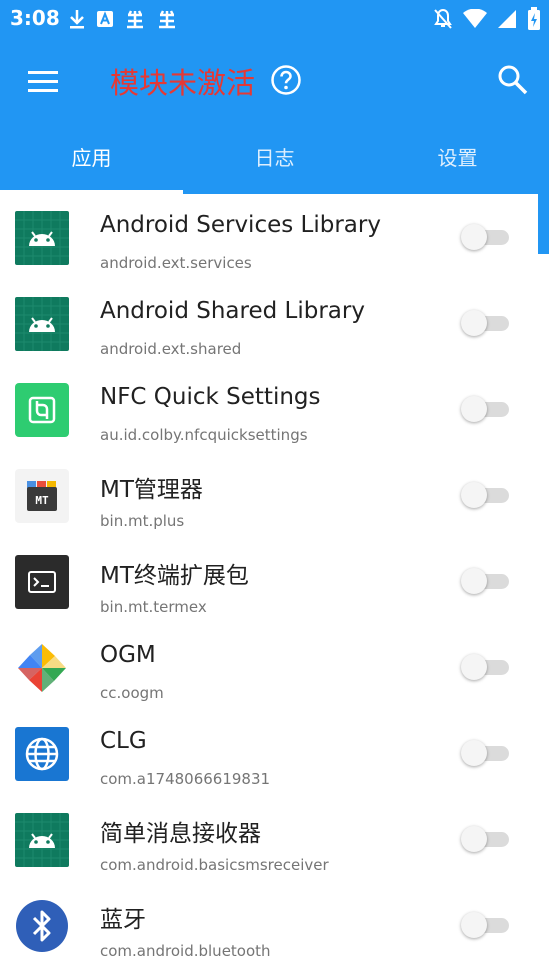 This screenshot has width=549, height=976. I want to click on list-item: MT终端扩展包 bin.mt.termex, so click(274, 581).